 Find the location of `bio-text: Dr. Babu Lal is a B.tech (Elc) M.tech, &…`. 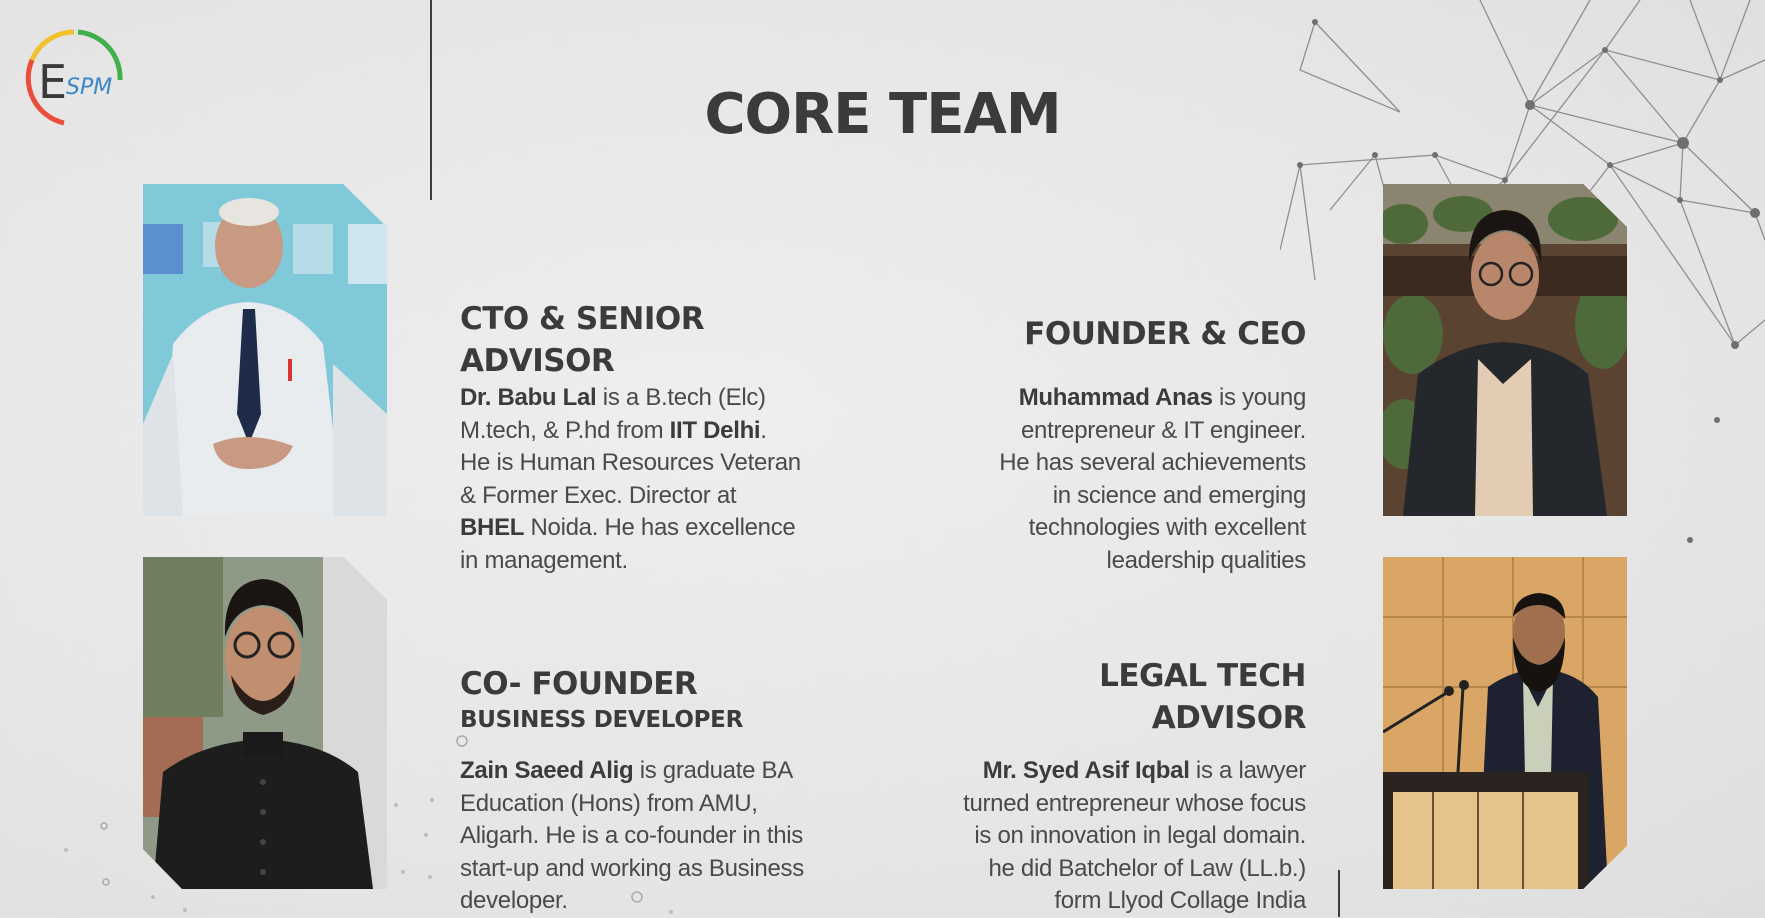

bio-text: Dr. Babu Lal is a B.tech (Elc) M.tech, &… is located at coordinates (630, 479).